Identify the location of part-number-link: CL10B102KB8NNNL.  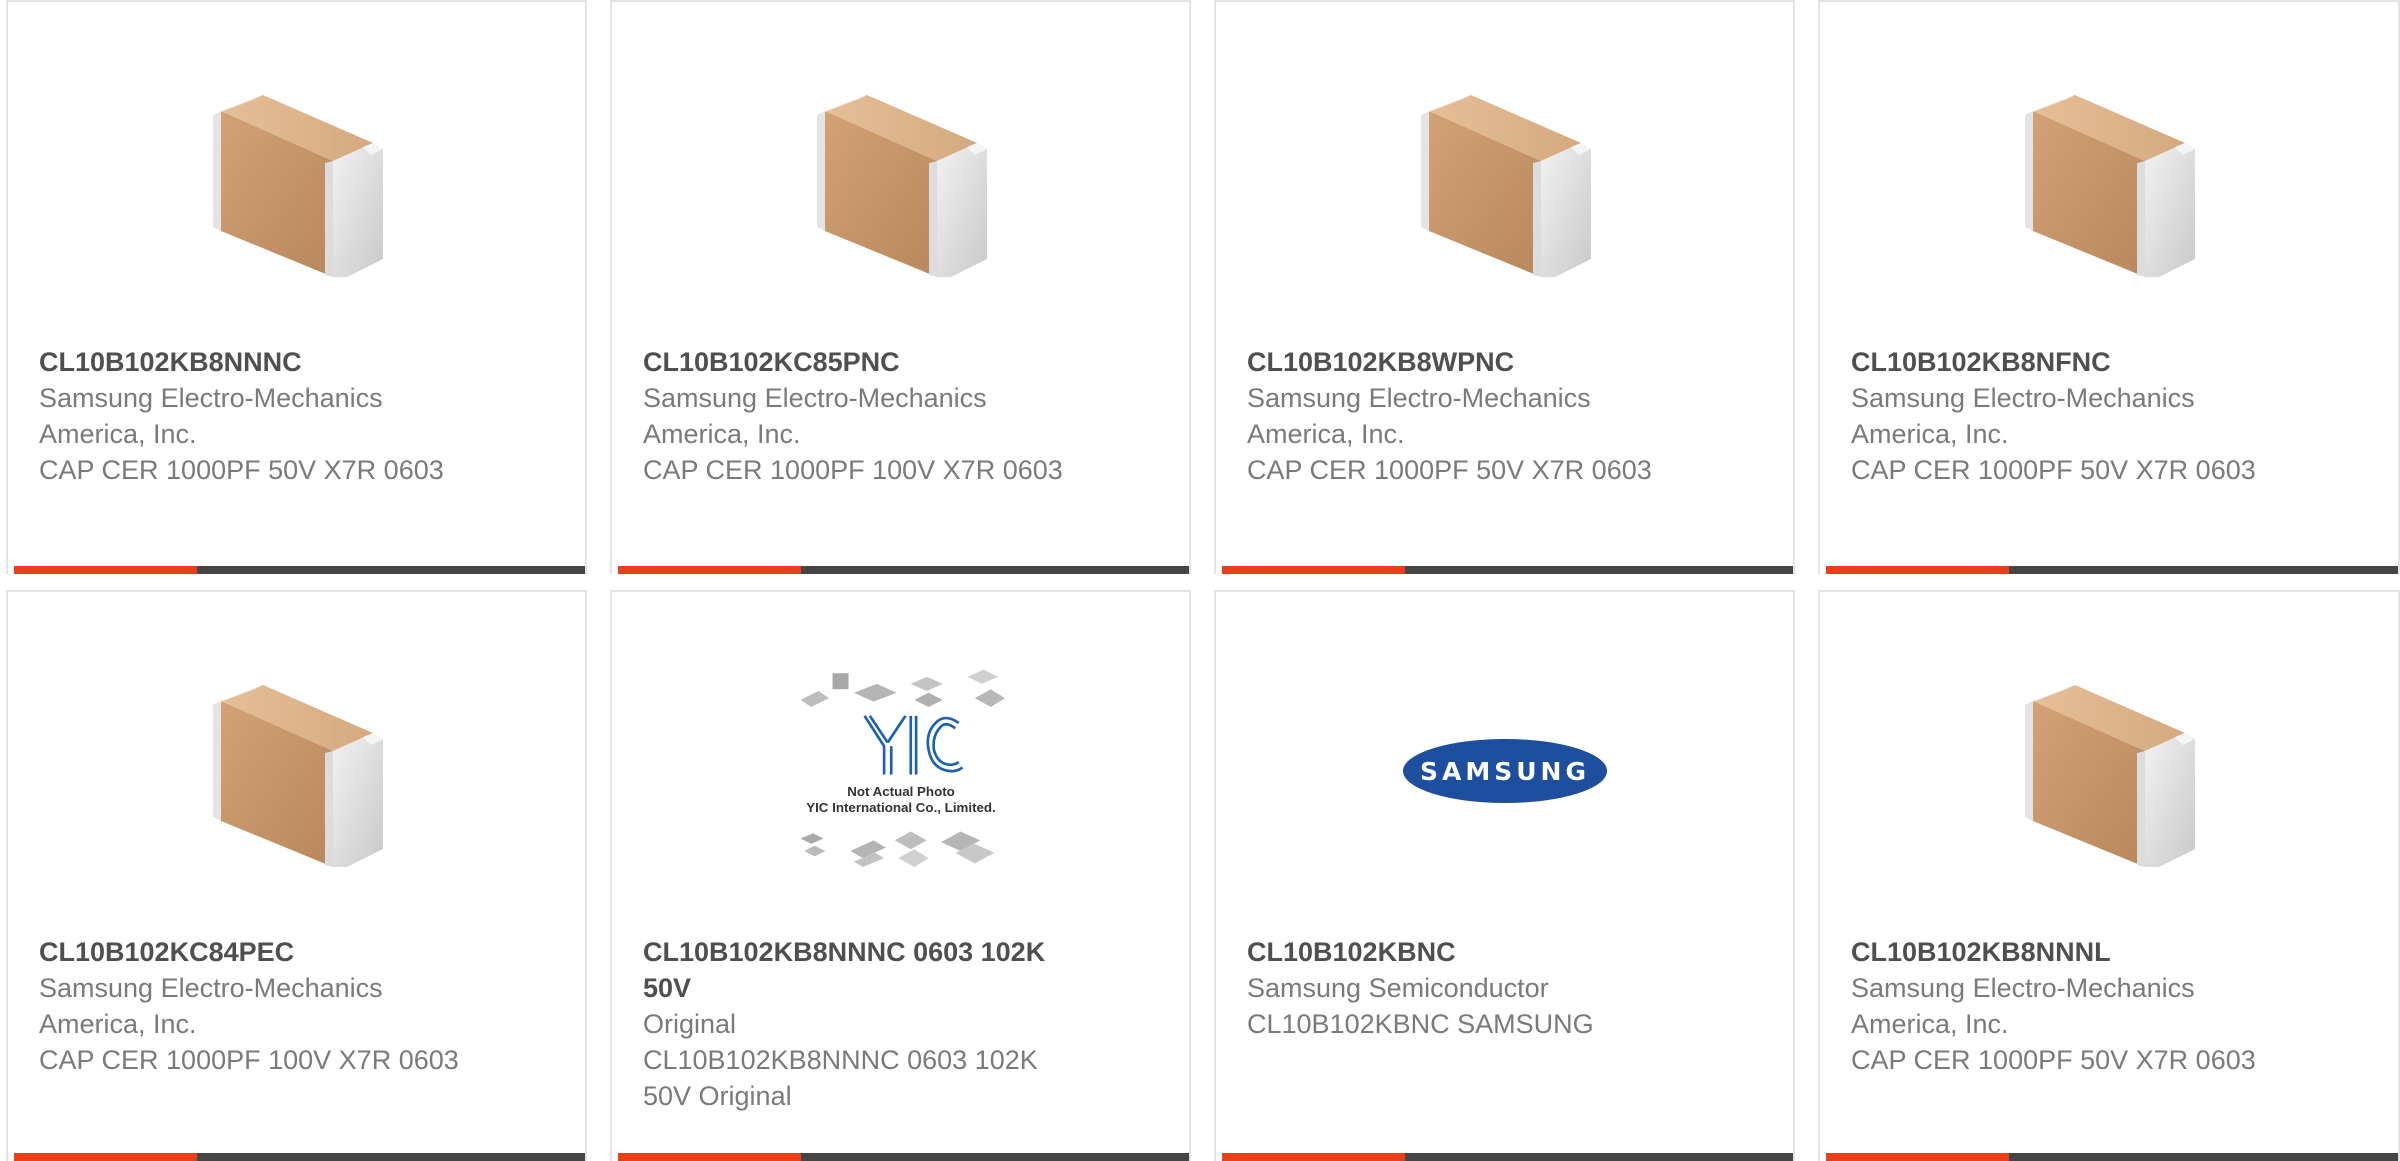
(2061, 952).